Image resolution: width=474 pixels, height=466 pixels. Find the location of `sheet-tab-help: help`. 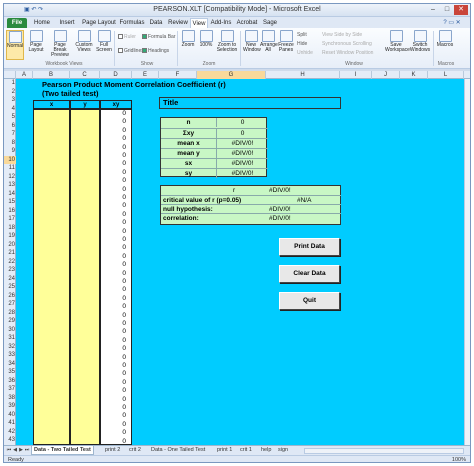

sheet-tab-help: help is located at coordinates (266, 450).